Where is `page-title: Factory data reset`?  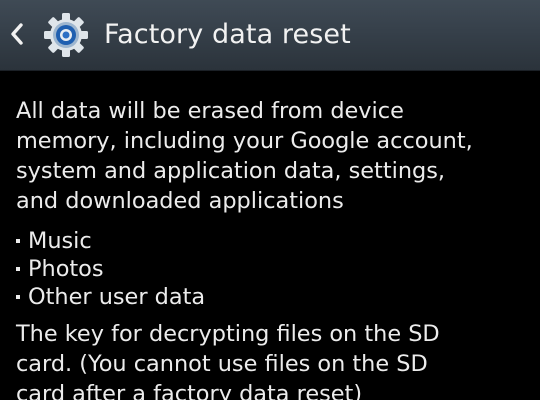
page-title: Factory data reset is located at coordinates (227, 34).